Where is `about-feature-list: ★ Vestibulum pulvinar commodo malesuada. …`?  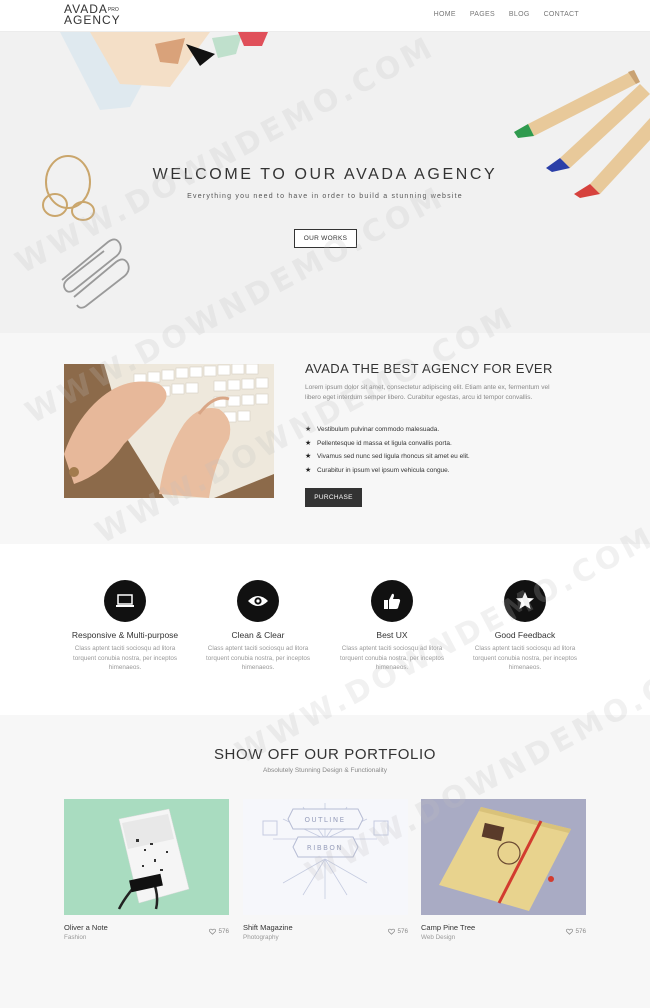 about-feature-list: ★ Vestibulum pulvinar commodo malesuada. … is located at coordinates (387, 450).